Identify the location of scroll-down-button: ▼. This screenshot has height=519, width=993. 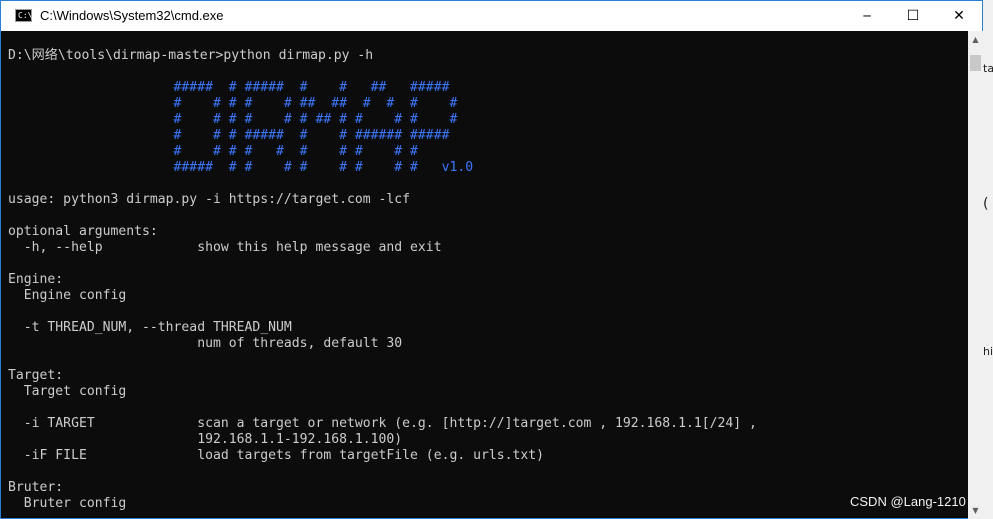
(975, 510).